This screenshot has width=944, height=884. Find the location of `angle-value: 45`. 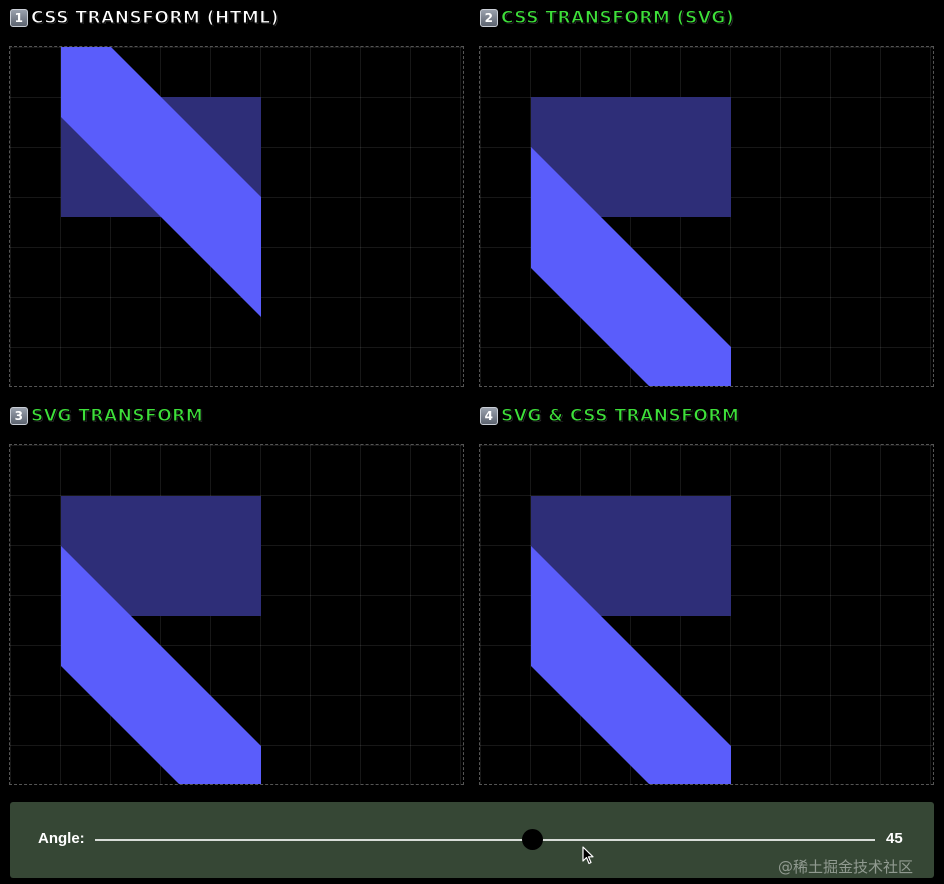

angle-value: 45 is located at coordinates (894, 838).